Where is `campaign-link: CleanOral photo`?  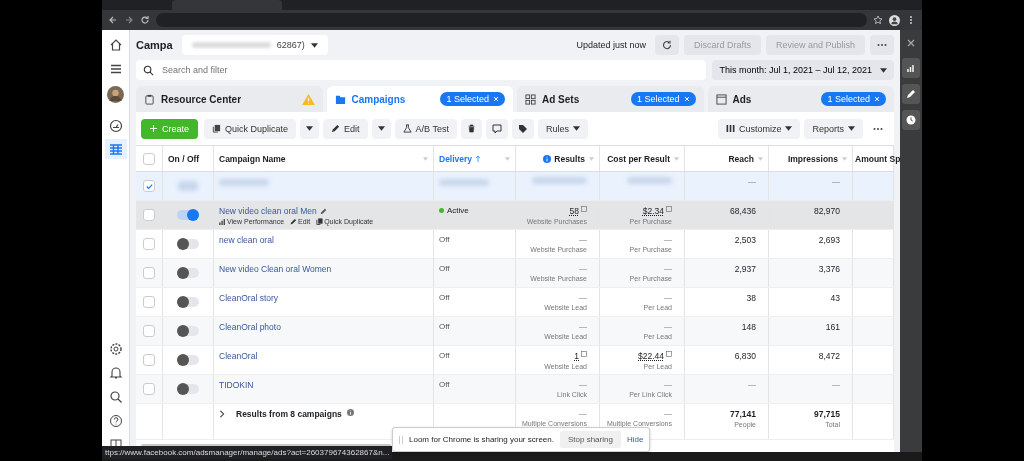
campaign-link: CleanOral photo is located at coordinates (250, 327).